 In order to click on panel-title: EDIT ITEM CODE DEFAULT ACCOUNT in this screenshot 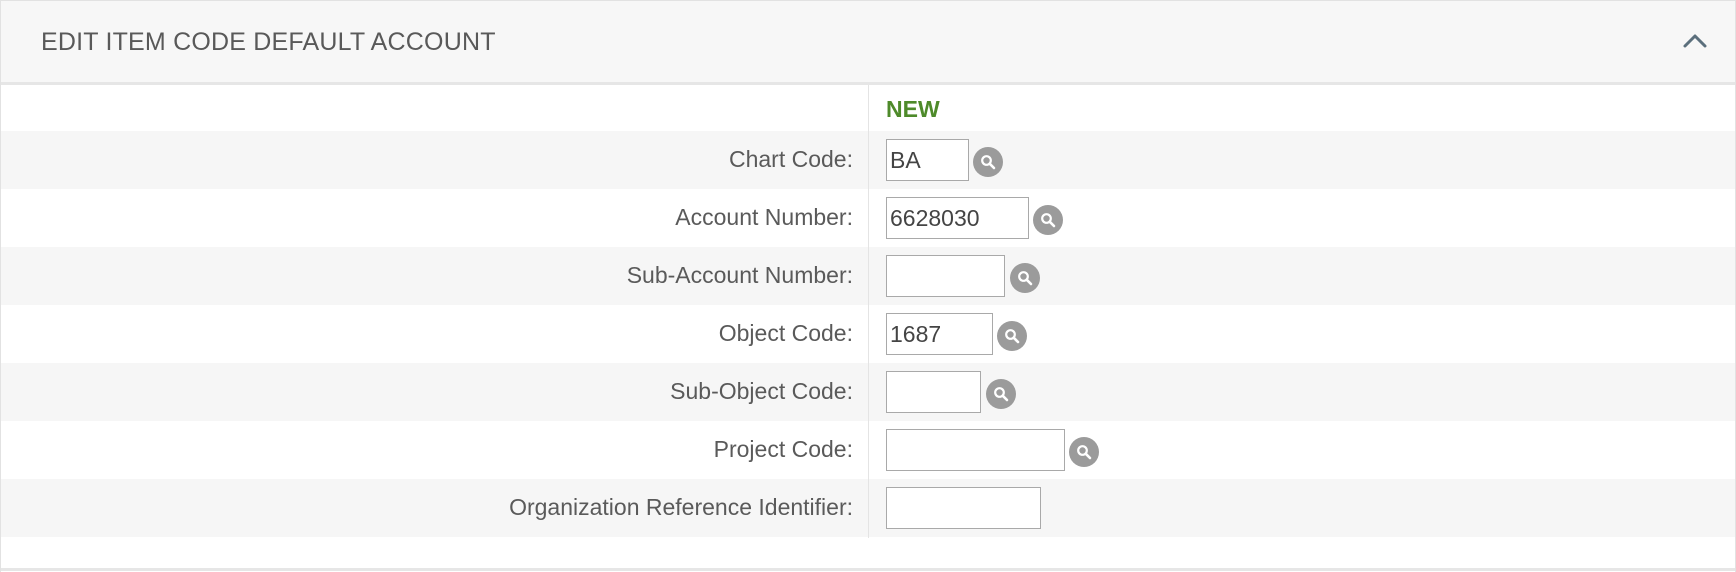, I will do `click(268, 42)`.